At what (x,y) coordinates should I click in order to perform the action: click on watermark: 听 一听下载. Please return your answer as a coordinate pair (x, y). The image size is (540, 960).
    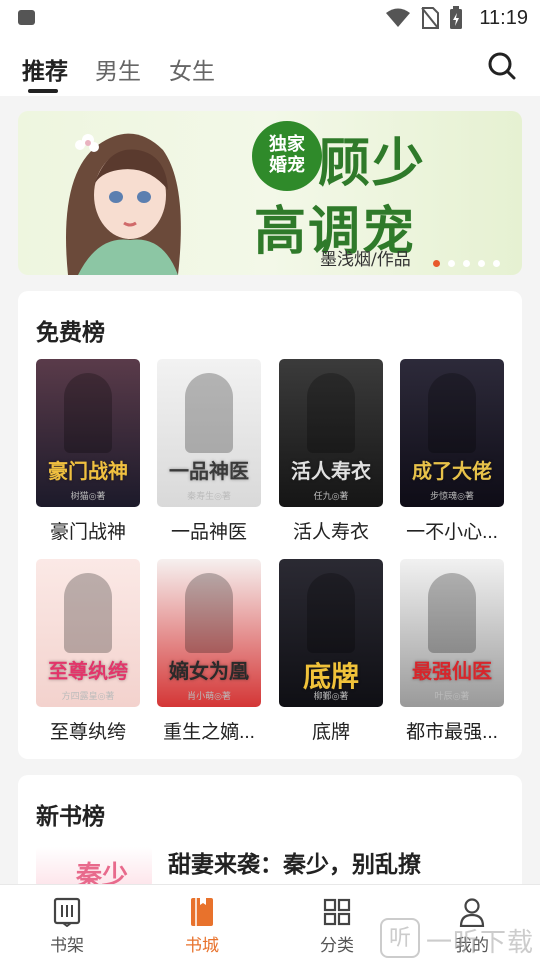
    Looking at the image, I should click on (458, 936).